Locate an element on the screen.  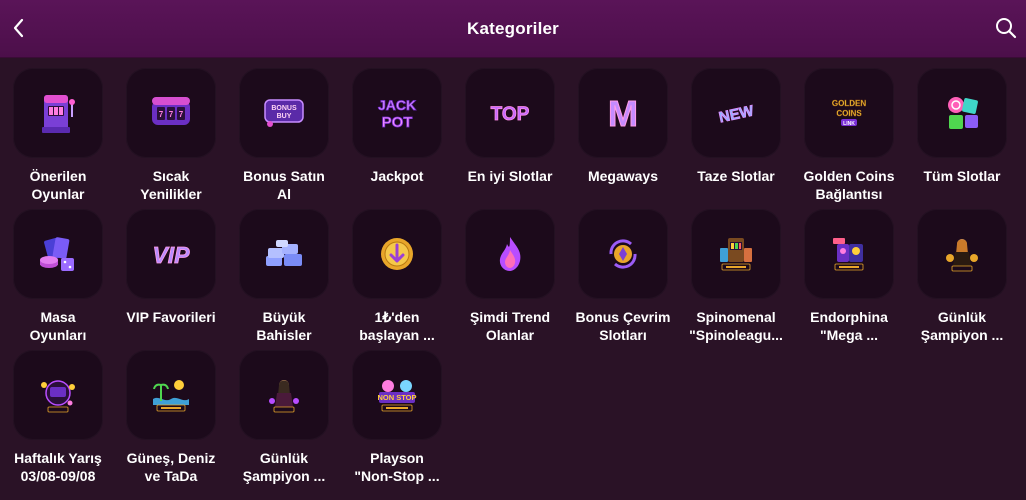
category-label: Jackpot is located at coordinates (397, 176).